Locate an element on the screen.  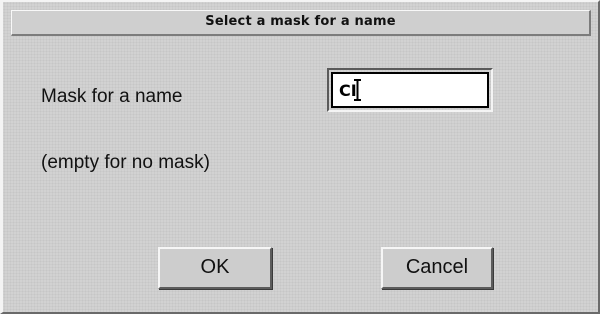
mask-input: CI is located at coordinates (410, 90).